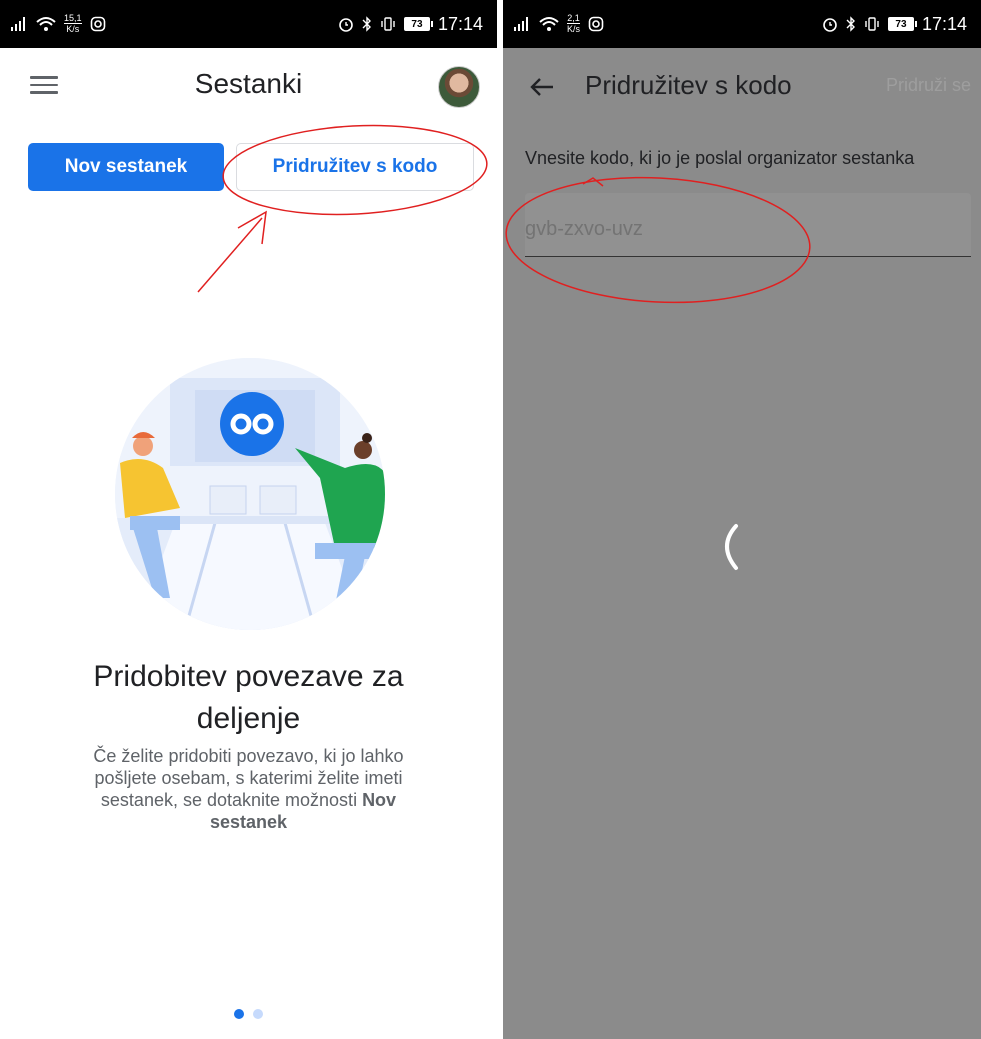  I want to click on link-icon, so click(252, 424).